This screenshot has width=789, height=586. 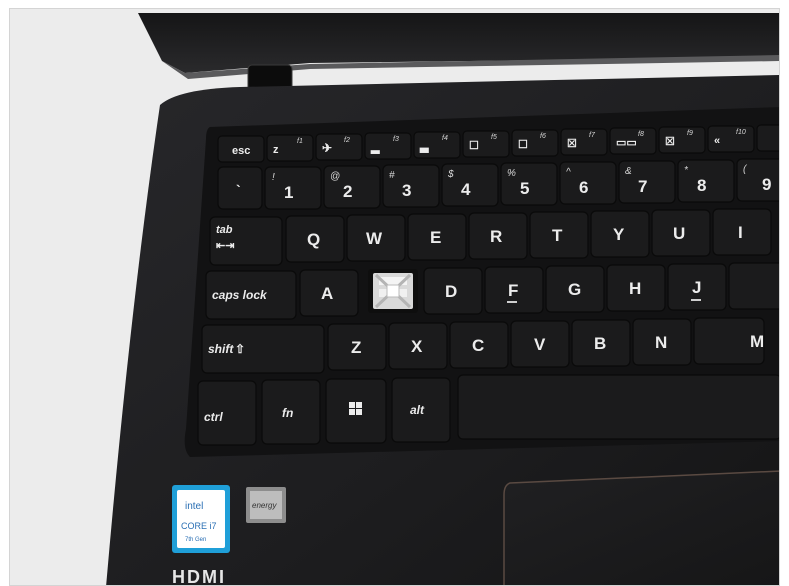 What do you see at coordinates (575, 289) in the screenshot?
I see `key-g: G` at bounding box center [575, 289].